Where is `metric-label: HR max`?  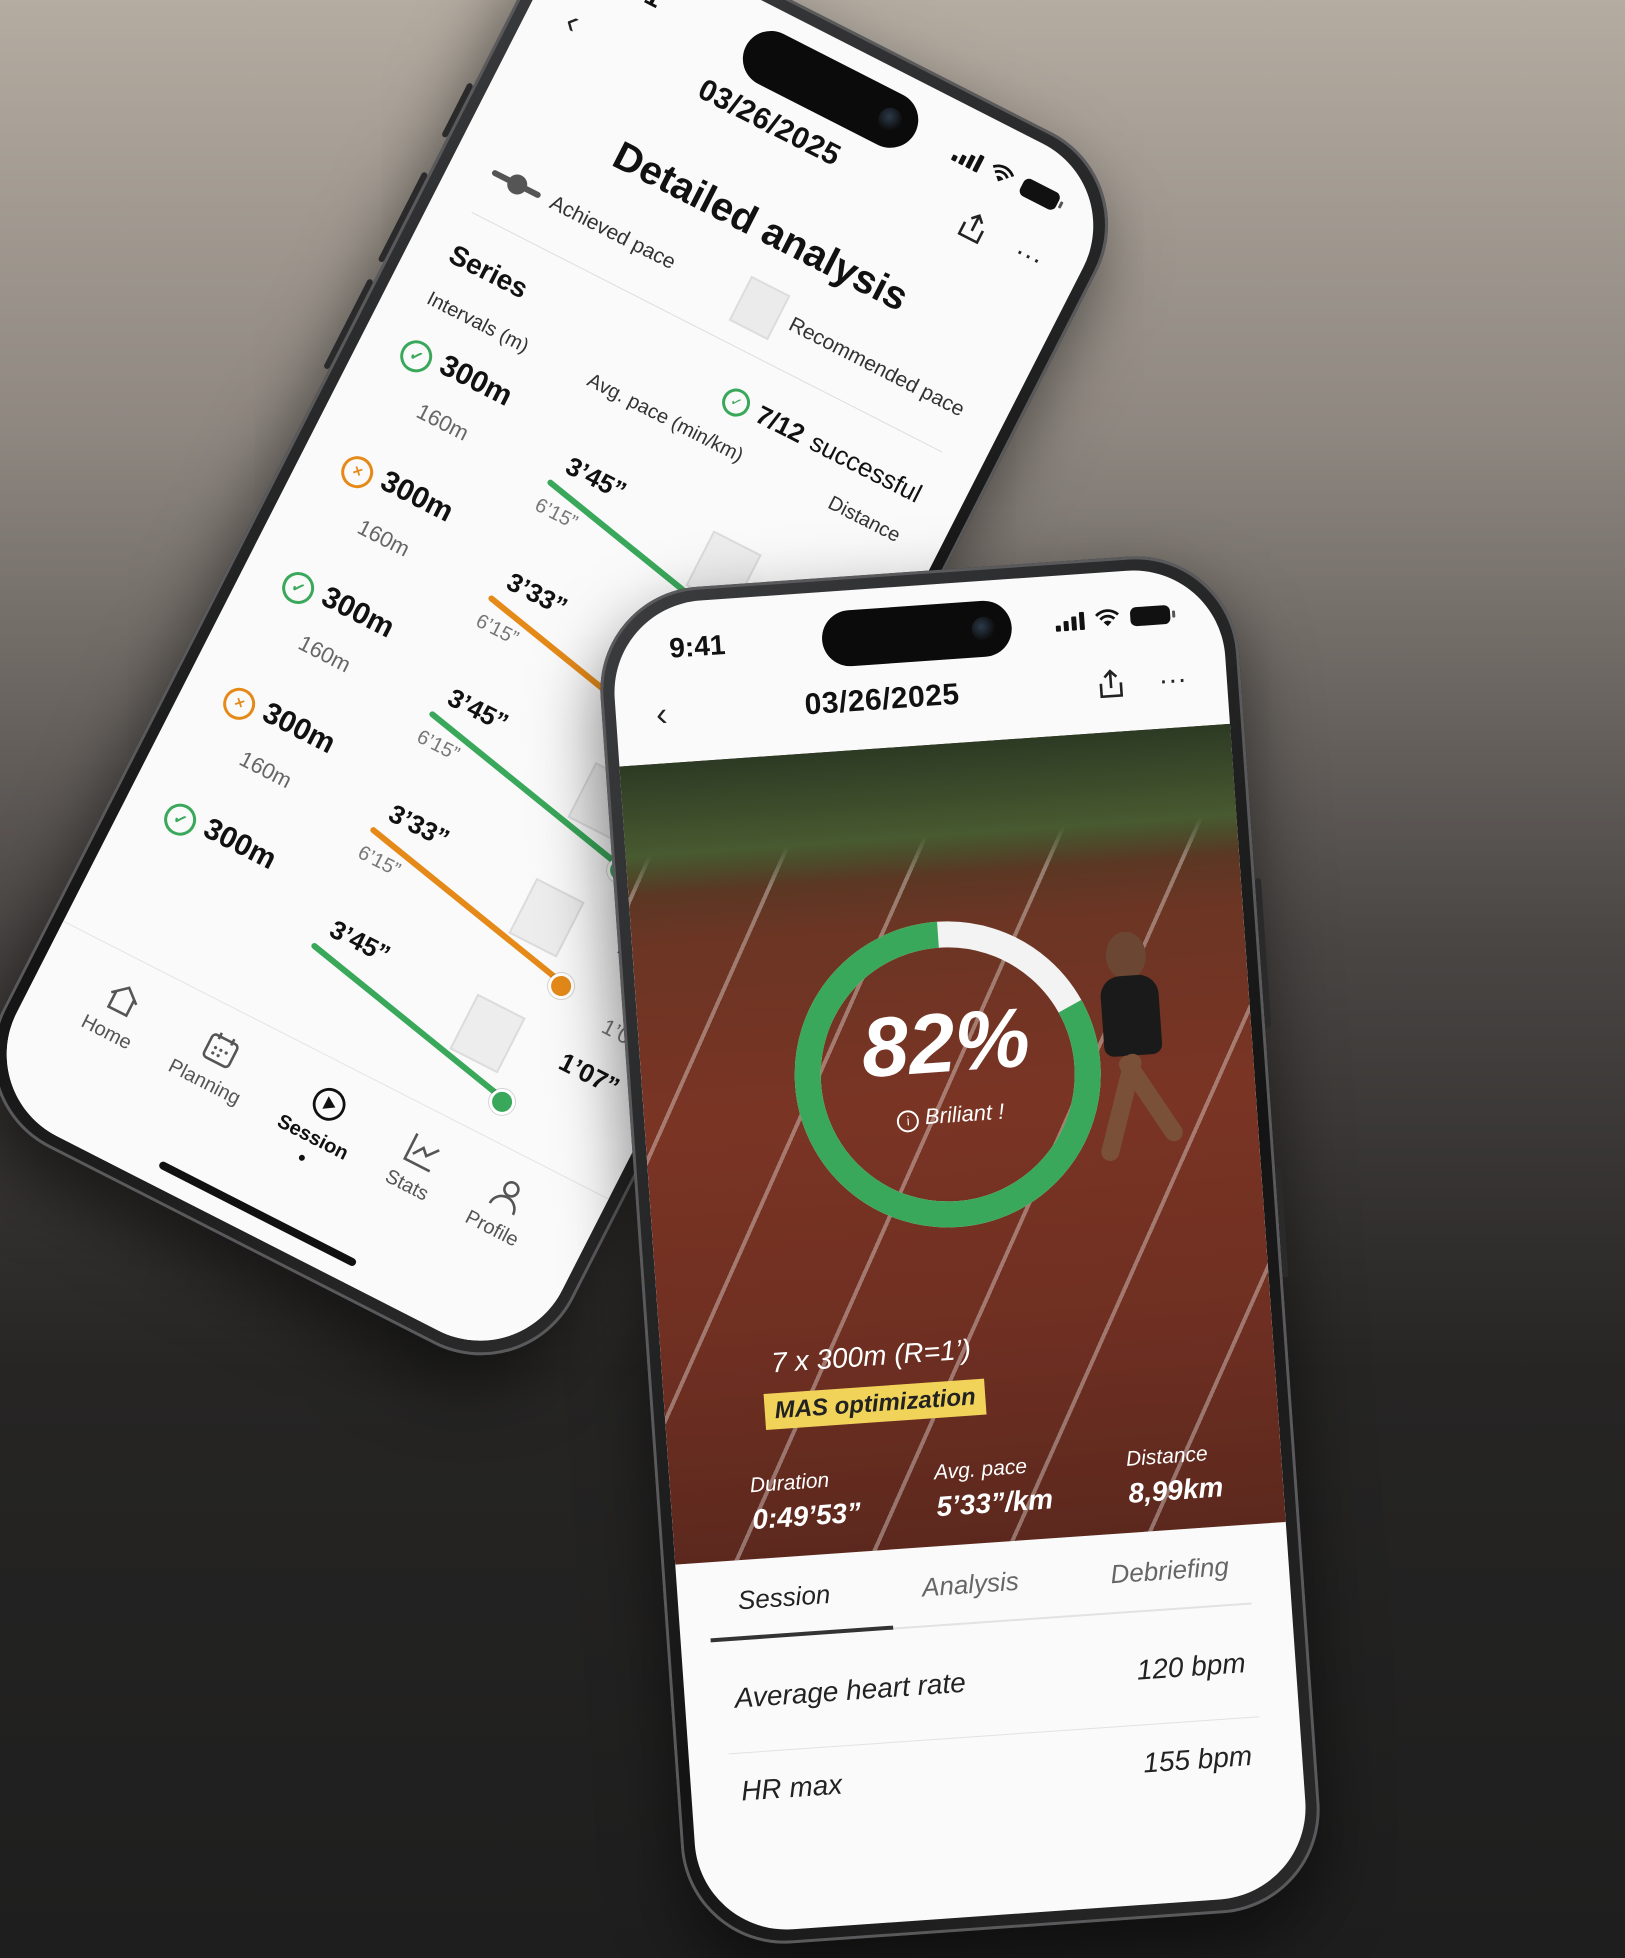 metric-label: HR max is located at coordinates (792, 1787).